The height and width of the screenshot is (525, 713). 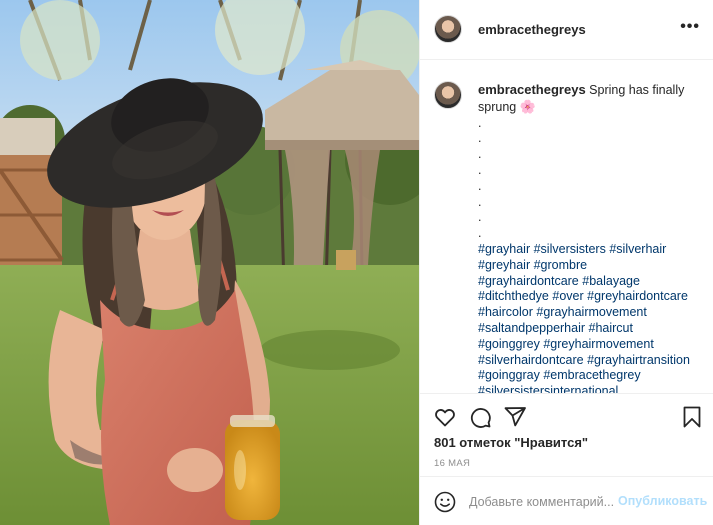 What do you see at coordinates (531, 328) in the screenshot?
I see `hashtag-link: #saltandpepperhair` at bounding box center [531, 328].